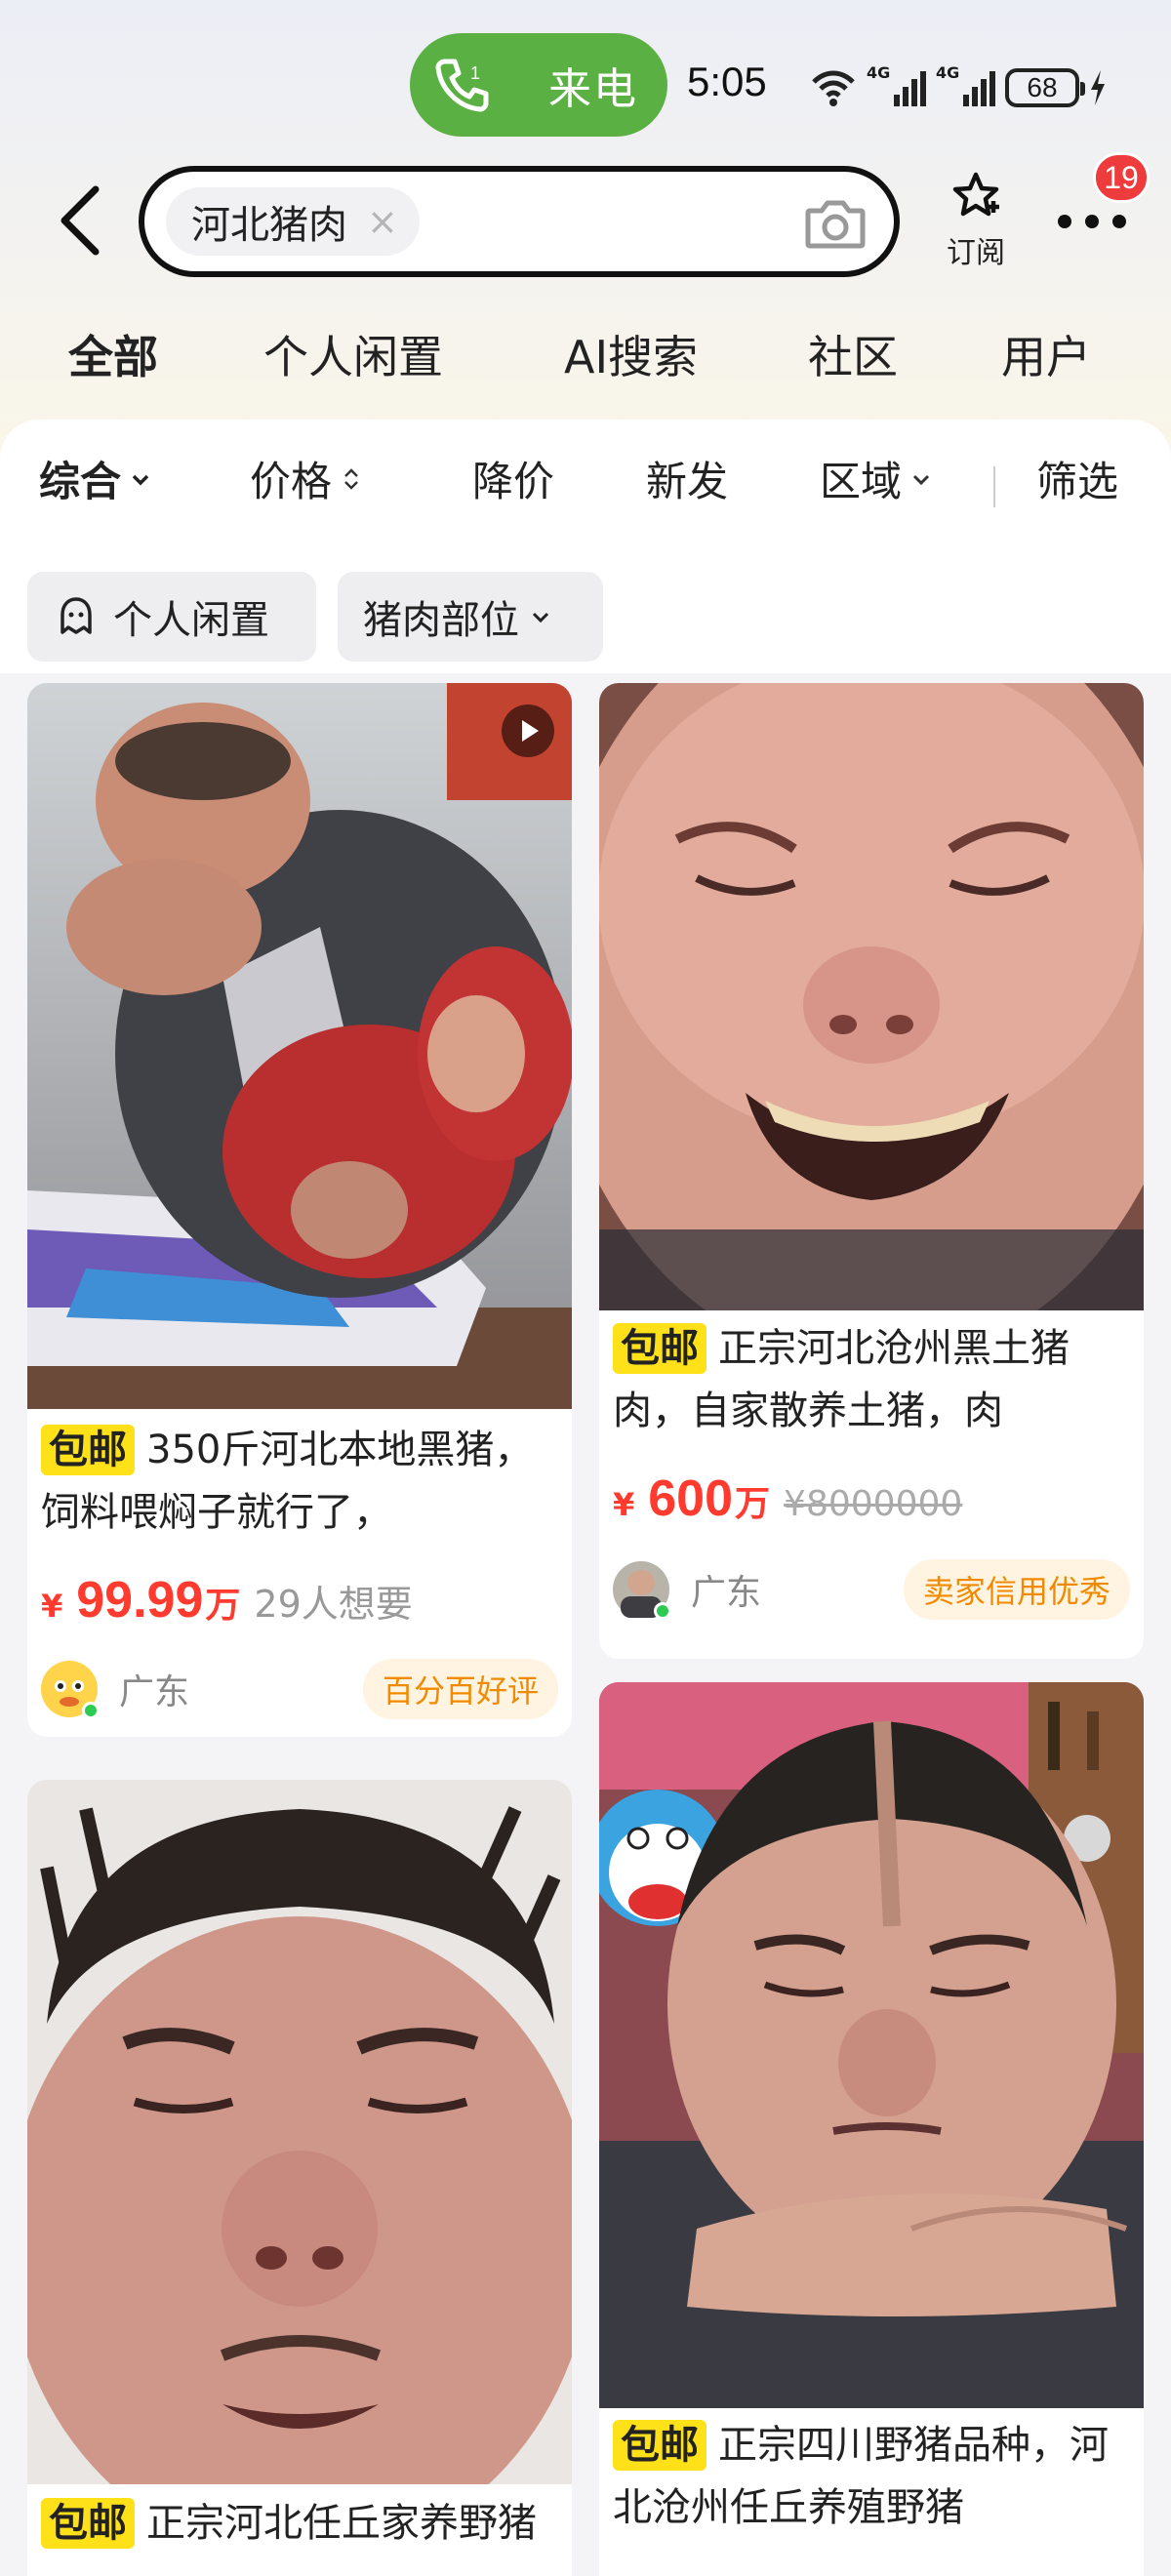  What do you see at coordinates (593, 89) in the screenshot?
I see `call-label: 来电` at bounding box center [593, 89].